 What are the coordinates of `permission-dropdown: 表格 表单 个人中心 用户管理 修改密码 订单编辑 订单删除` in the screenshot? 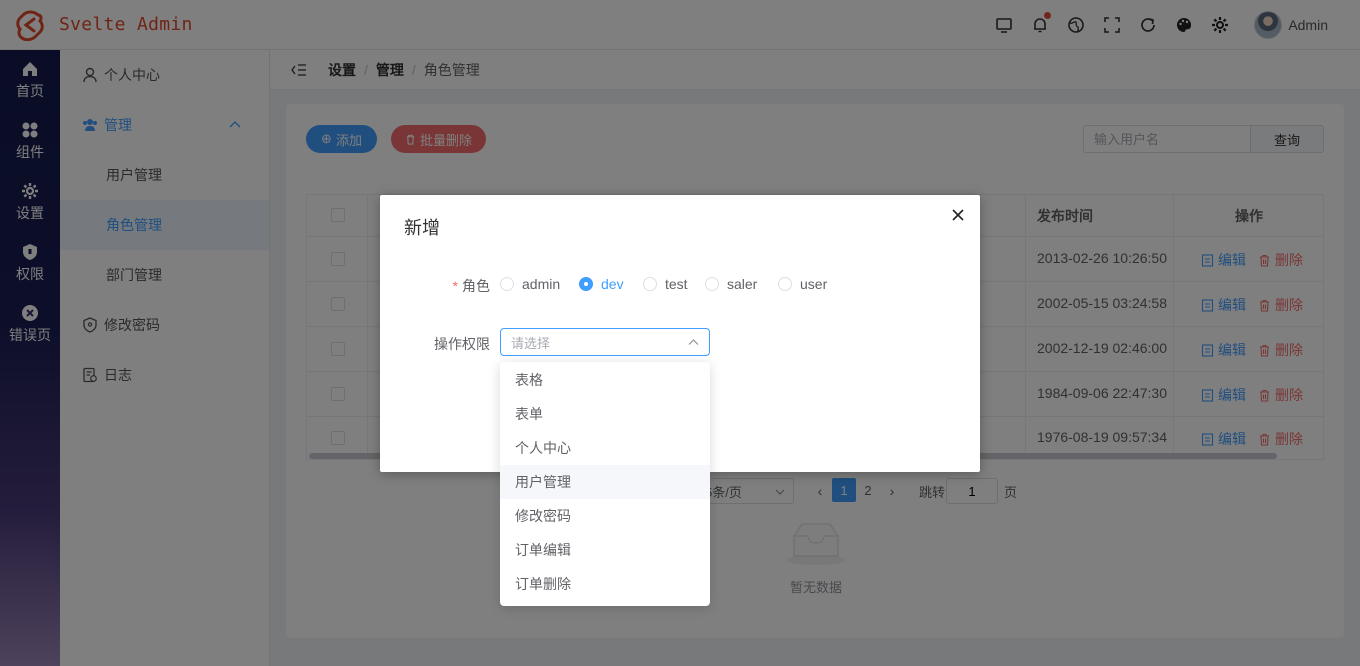 It's located at (605, 484).